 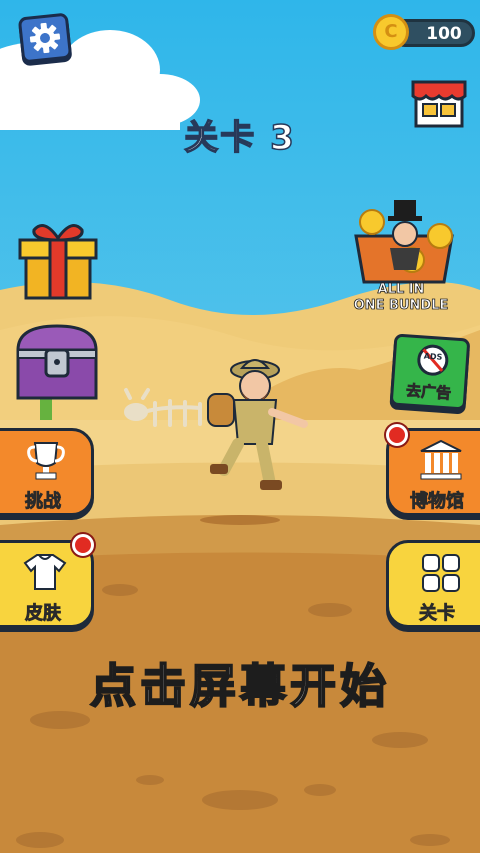 What do you see at coordinates (437, 502) in the screenshot?
I see `museum-label: 博物馆` at bounding box center [437, 502].